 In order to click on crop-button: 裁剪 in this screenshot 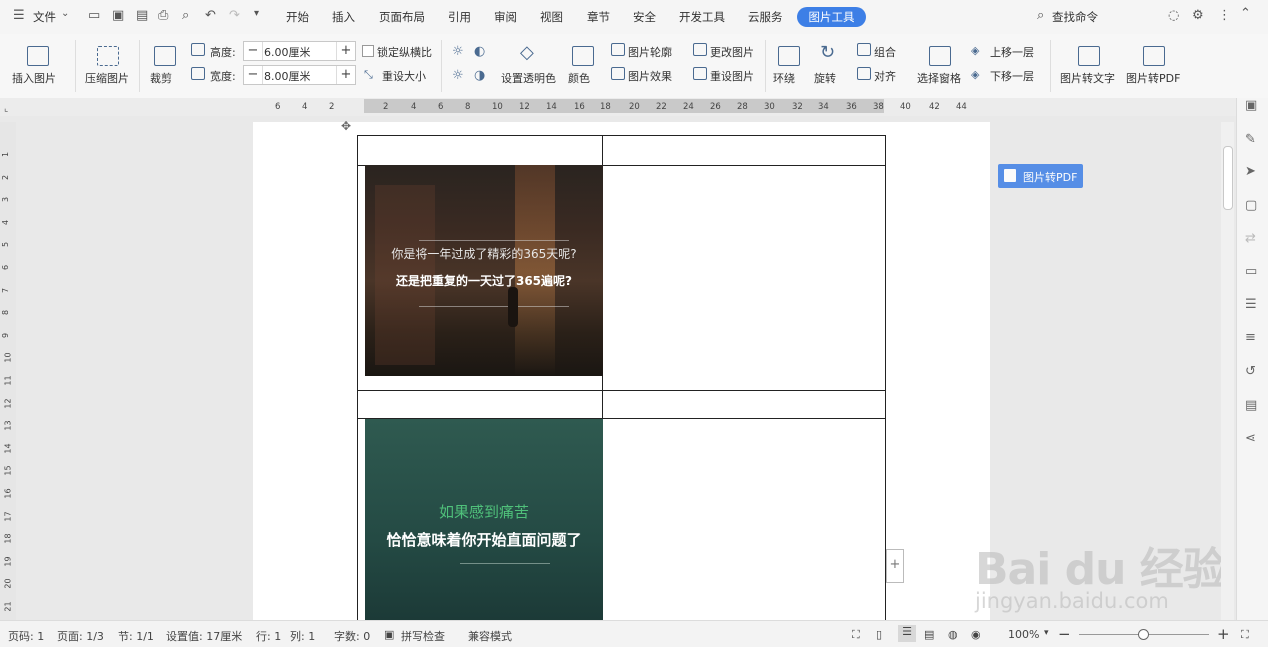, I will do `click(161, 78)`.